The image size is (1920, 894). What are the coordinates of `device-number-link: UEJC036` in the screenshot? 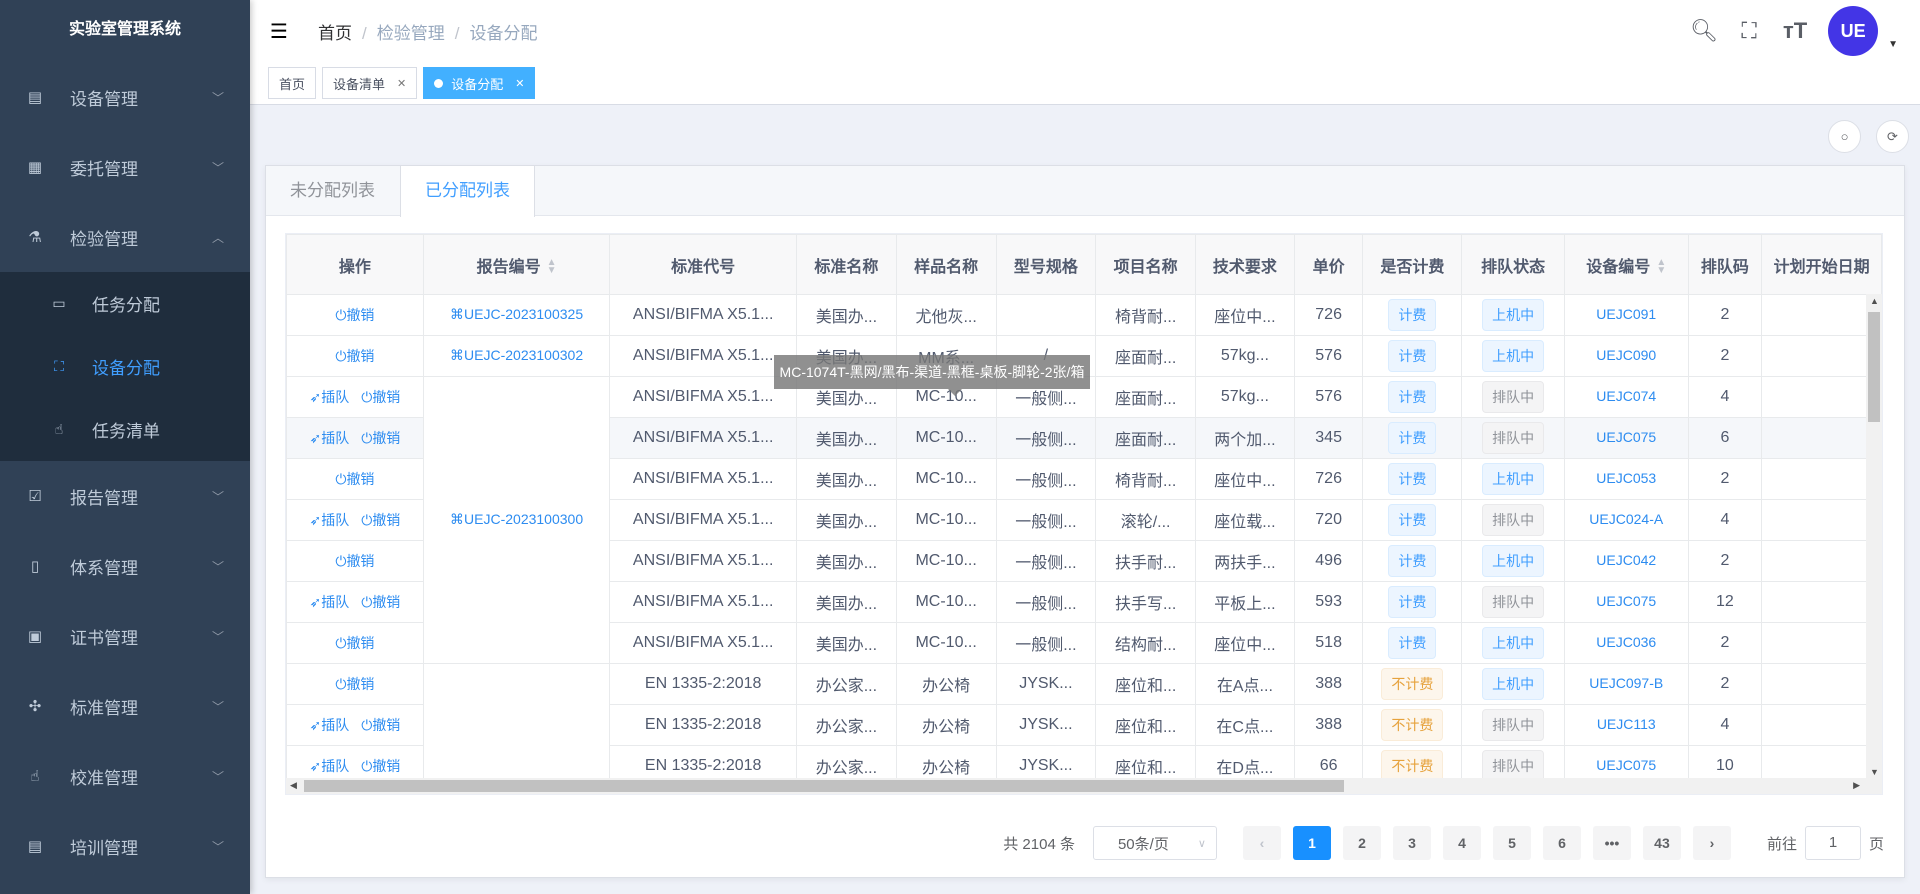 It's located at (1626, 642).